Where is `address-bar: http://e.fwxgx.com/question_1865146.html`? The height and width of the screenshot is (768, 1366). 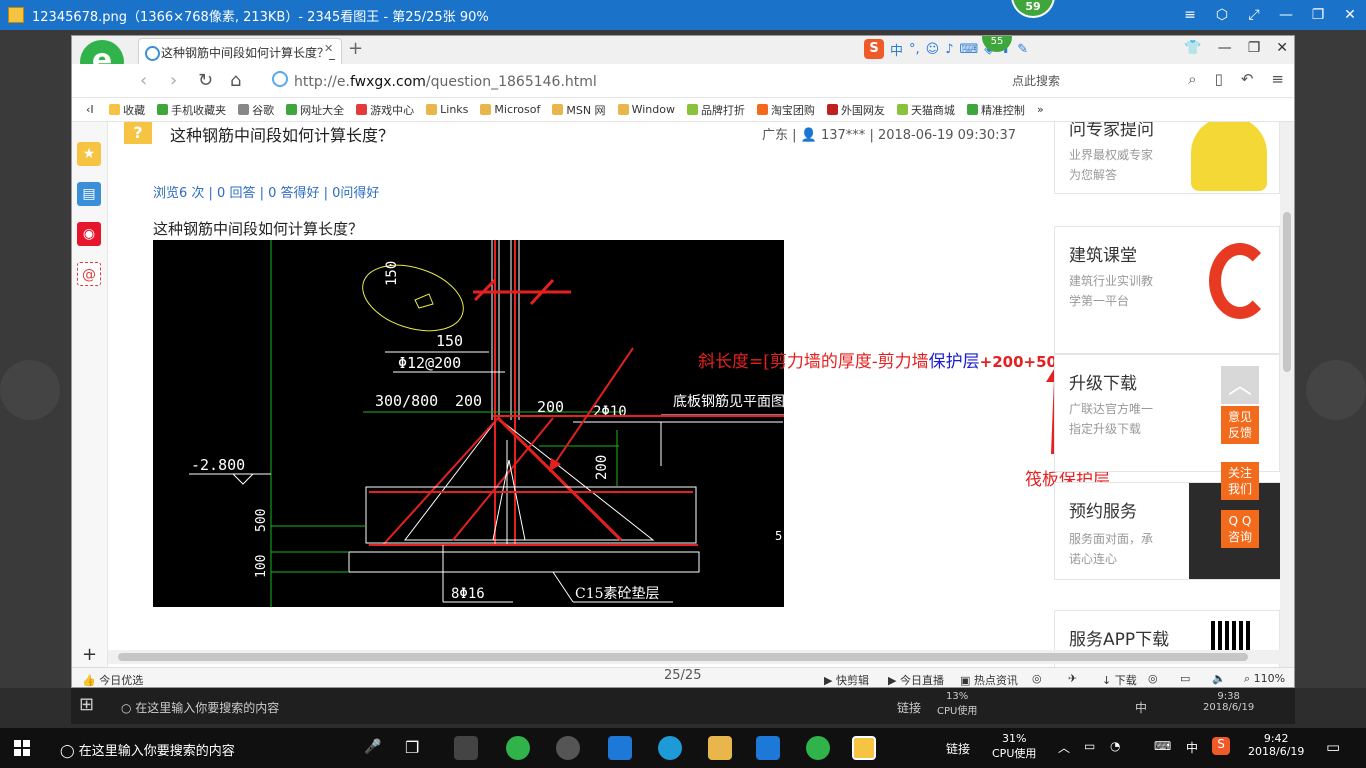 address-bar: http://e.fwxgx.com/question_1865146.html is located at coordinates (434, 80).